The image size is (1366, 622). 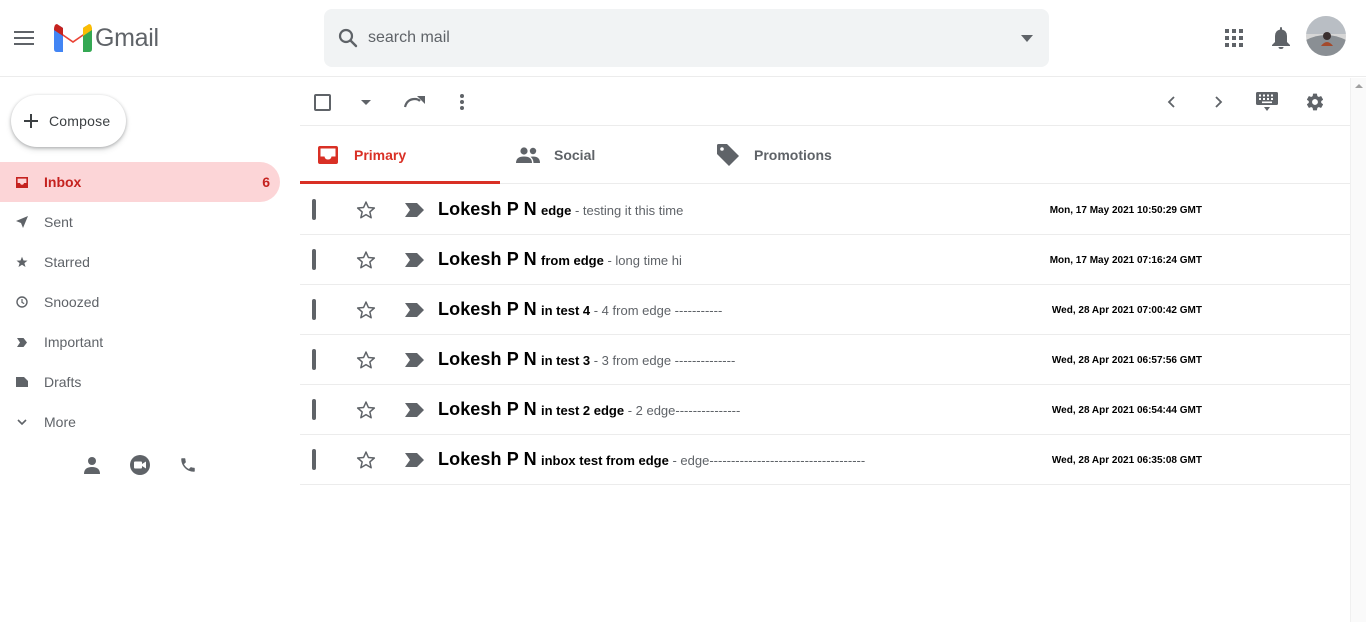 I want to click on input-tools-button, so click(x=1267, y=102).